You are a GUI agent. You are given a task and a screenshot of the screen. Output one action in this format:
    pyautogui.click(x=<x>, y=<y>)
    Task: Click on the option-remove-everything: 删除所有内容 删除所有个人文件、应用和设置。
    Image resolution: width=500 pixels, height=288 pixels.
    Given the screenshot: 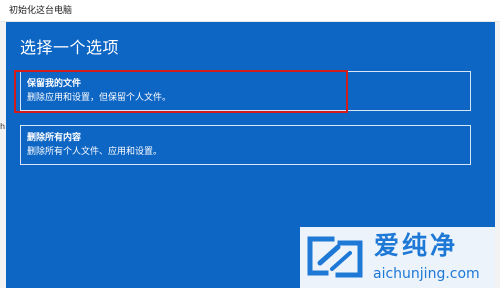 What is the action you would take?
    pyautogui.click(x=245, y=145)
    